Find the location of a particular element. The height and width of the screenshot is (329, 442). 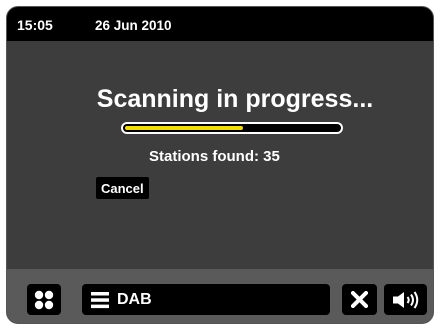

hamburger-icon is located at coordinates (100, 300).